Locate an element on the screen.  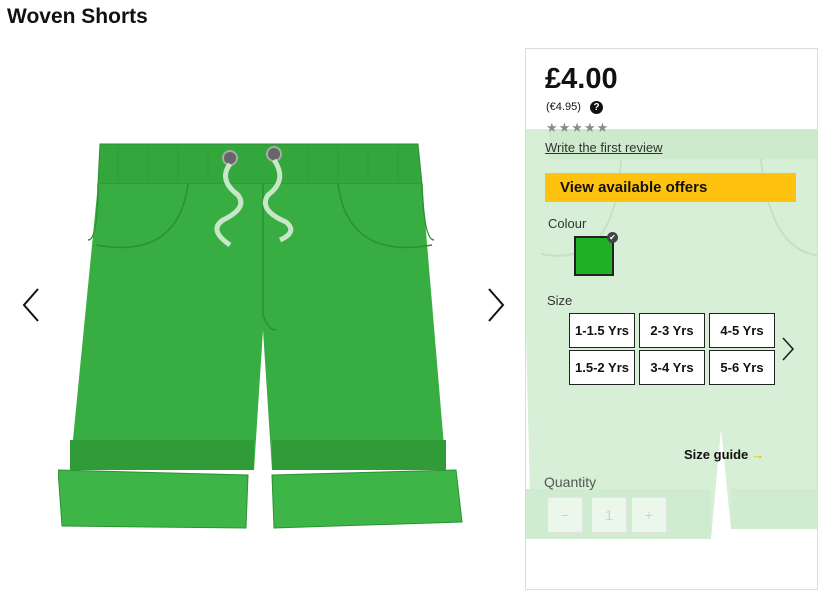
quantity-increase-button: + is located at coordinates (649, 515).